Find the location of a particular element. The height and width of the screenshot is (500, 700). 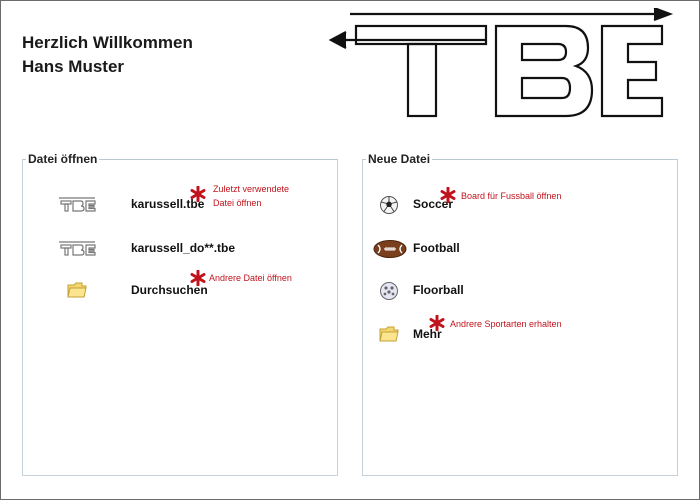

recent-file-item-2: karussell_do**.tbe is located at coordinates (193, 249).